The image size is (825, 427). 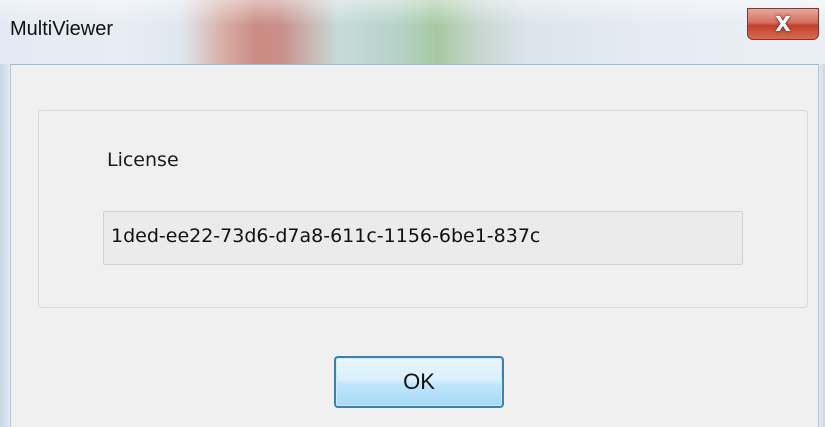 I want to click on ok-button-label: OK, so click(x=419, y=381).